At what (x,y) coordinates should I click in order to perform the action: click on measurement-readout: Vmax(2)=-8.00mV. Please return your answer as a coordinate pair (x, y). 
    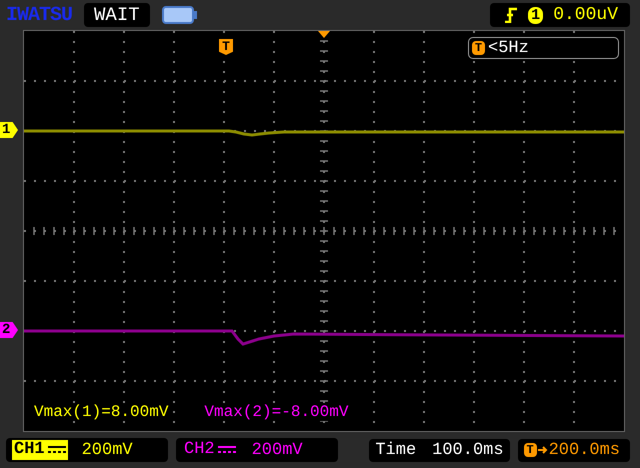
    Looking at the image, I should click on (276, 412).